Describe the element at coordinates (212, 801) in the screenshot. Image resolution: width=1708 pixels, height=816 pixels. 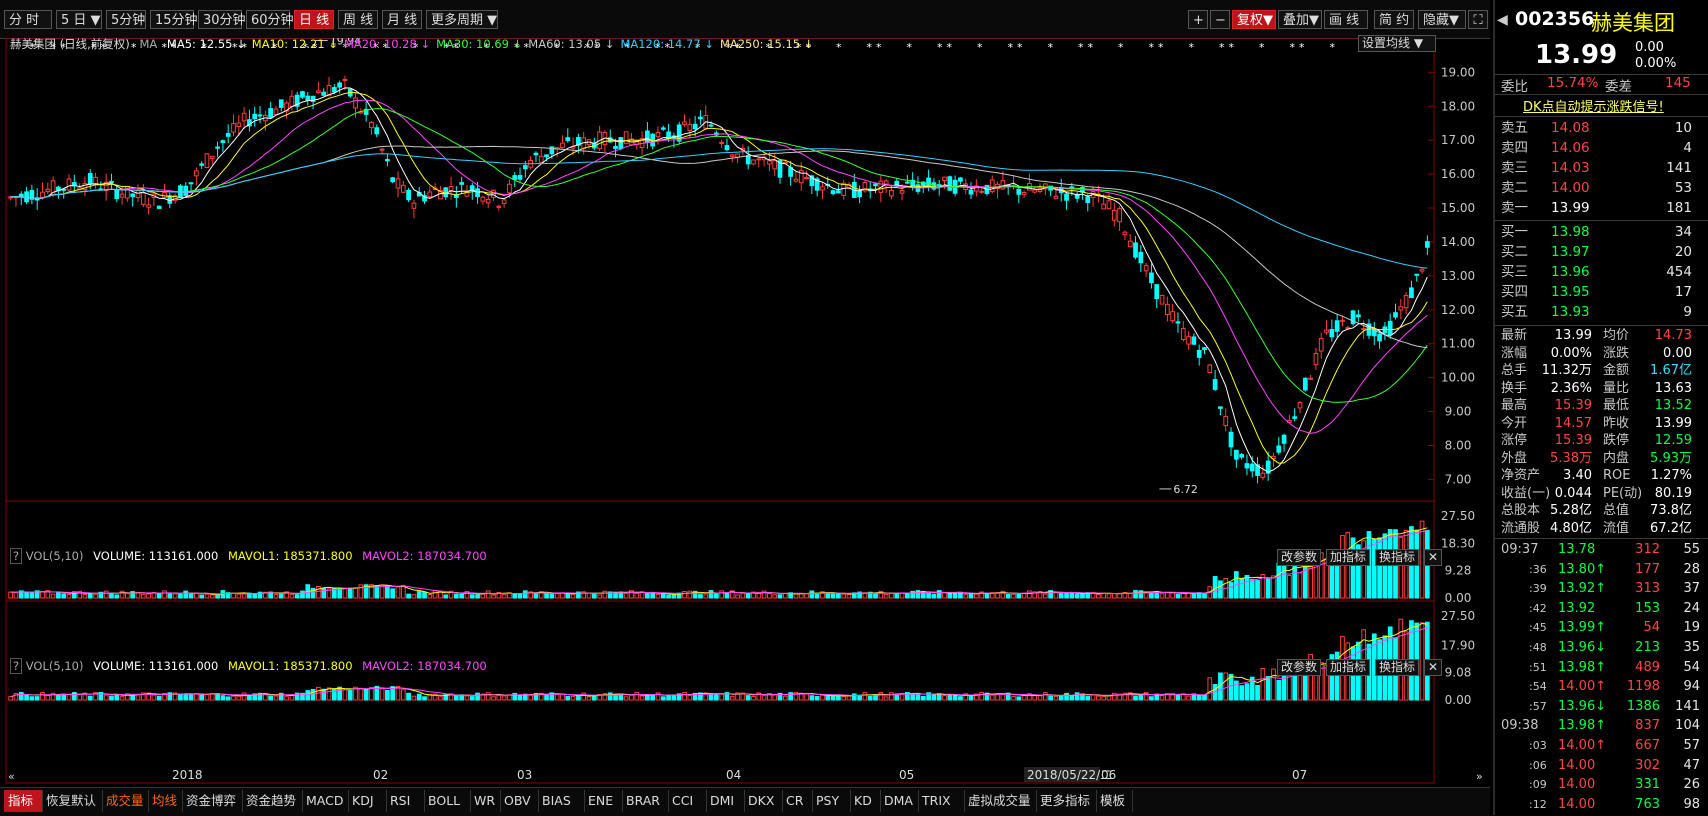
I see `indicator-tab: 资金博弈` at that location.